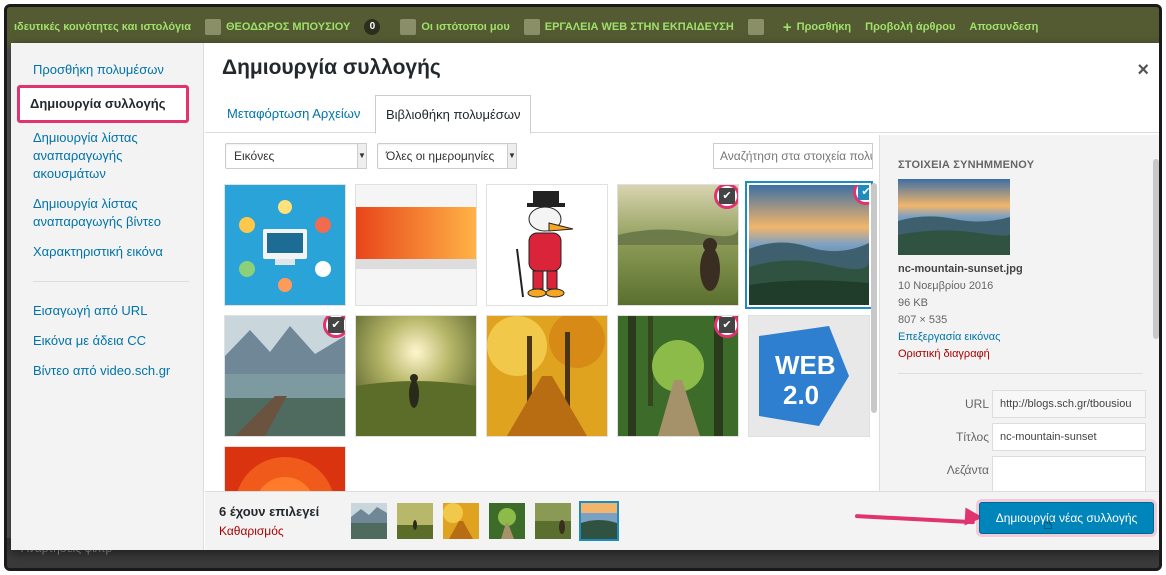 The image size is (1166, 575). I want to click on admin-bar-my-sites: Οι ιστότοποι μου, so click(454, 27).